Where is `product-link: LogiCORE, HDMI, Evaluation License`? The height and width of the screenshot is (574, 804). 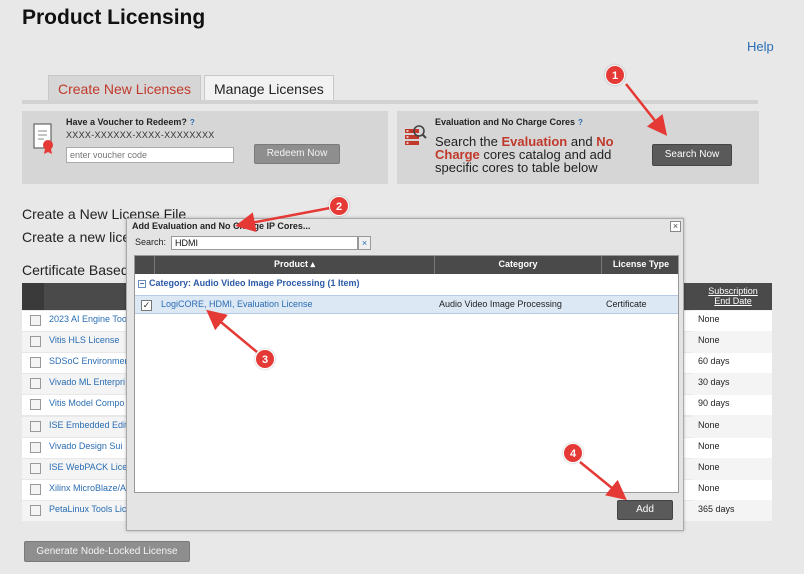 product-link: LogiCORE, HDMI, Evaluation License is located at coordinates (237, 304).